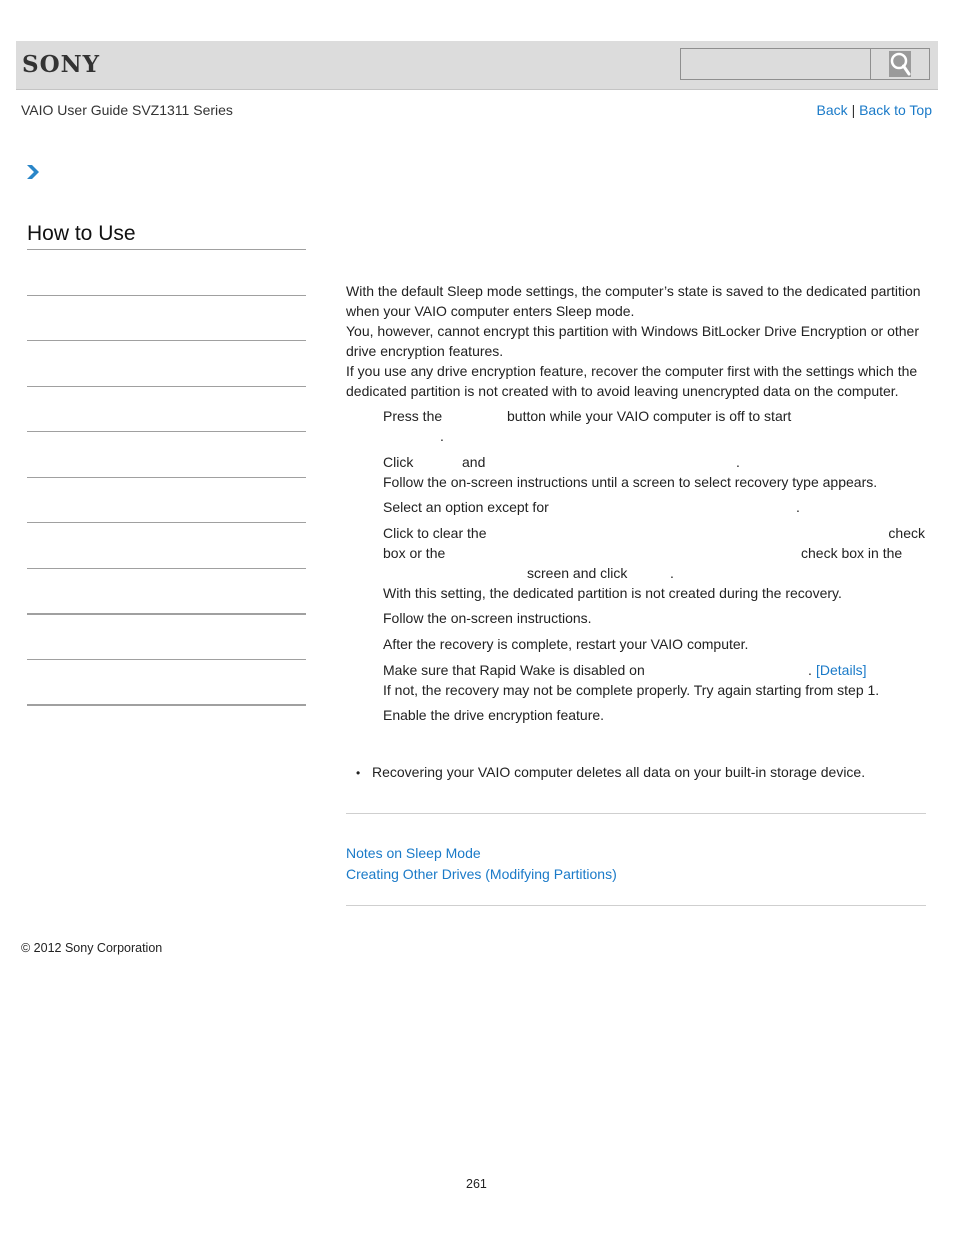 The image size is (954, 1235). I want to click on nav-links: Back | Back to Top, so click(874, 110).